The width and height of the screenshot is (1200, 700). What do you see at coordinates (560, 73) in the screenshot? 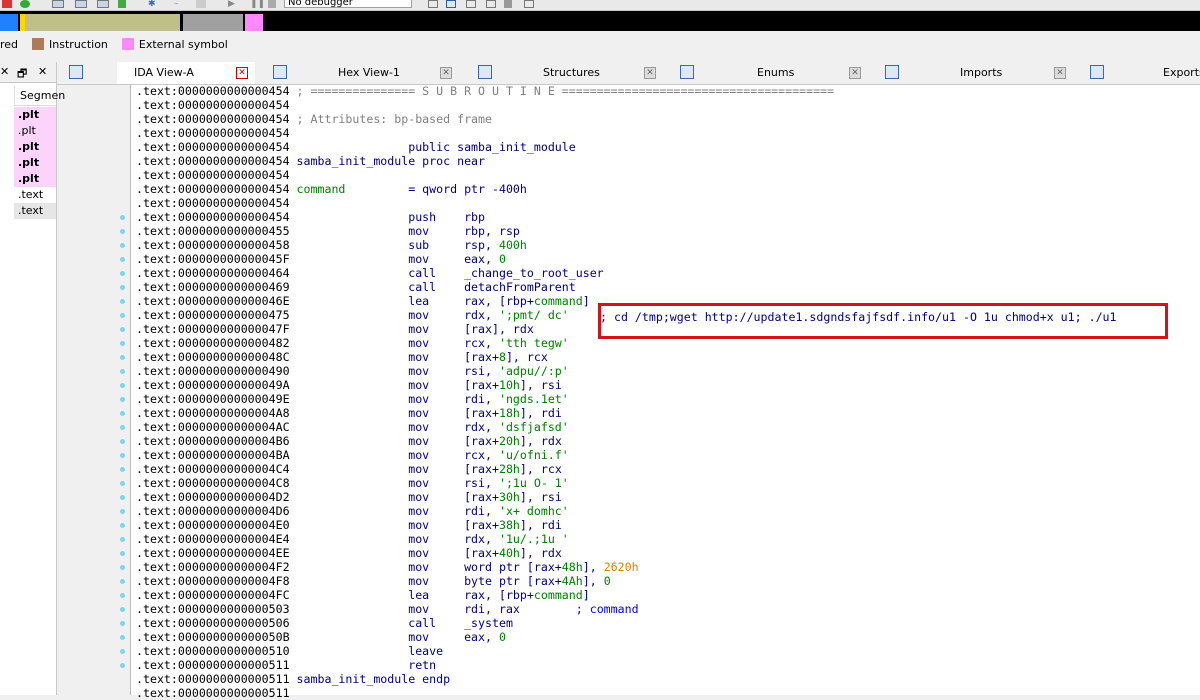
I see `tab-structures: Structures ✕` at bounding box center [560, 73].